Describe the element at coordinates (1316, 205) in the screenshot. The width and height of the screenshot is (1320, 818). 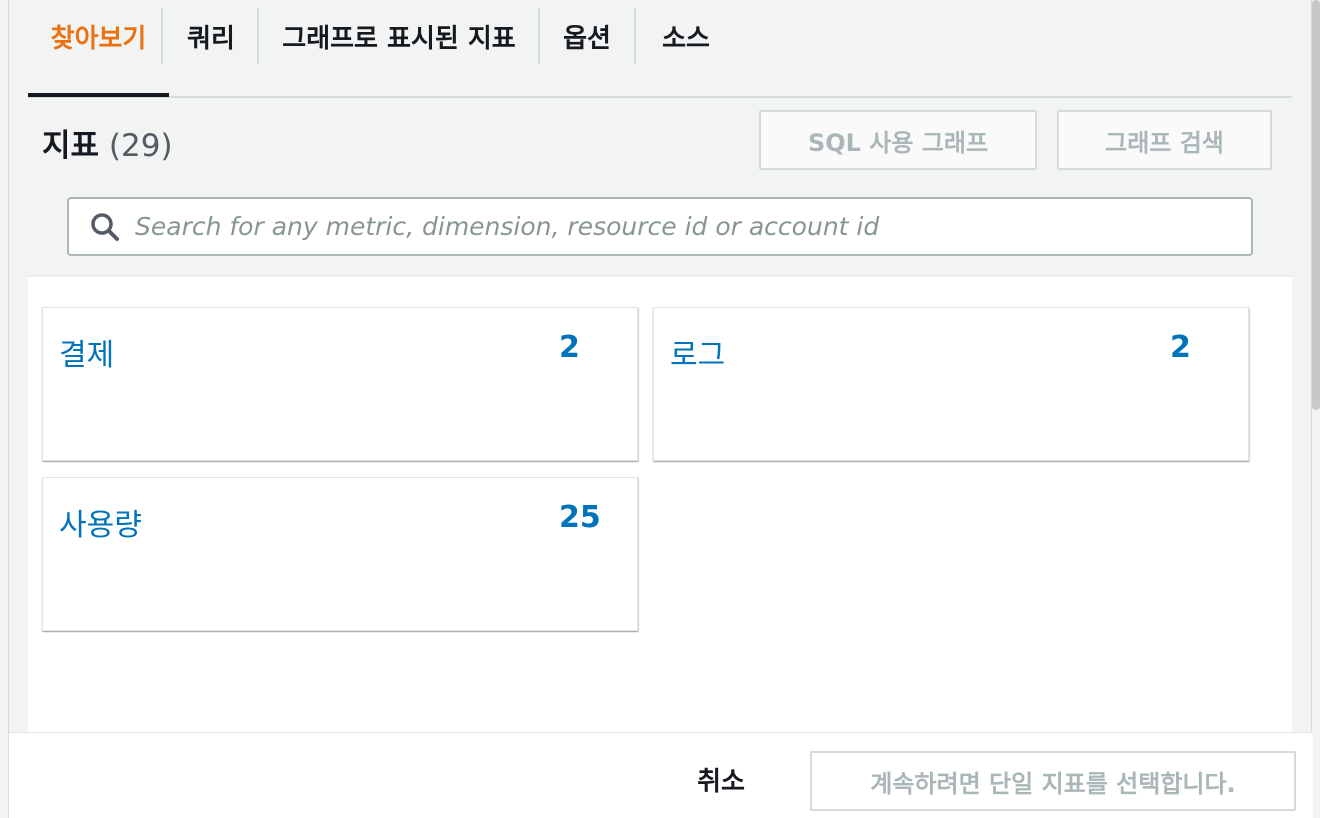
I see `scrollbar` at that location.